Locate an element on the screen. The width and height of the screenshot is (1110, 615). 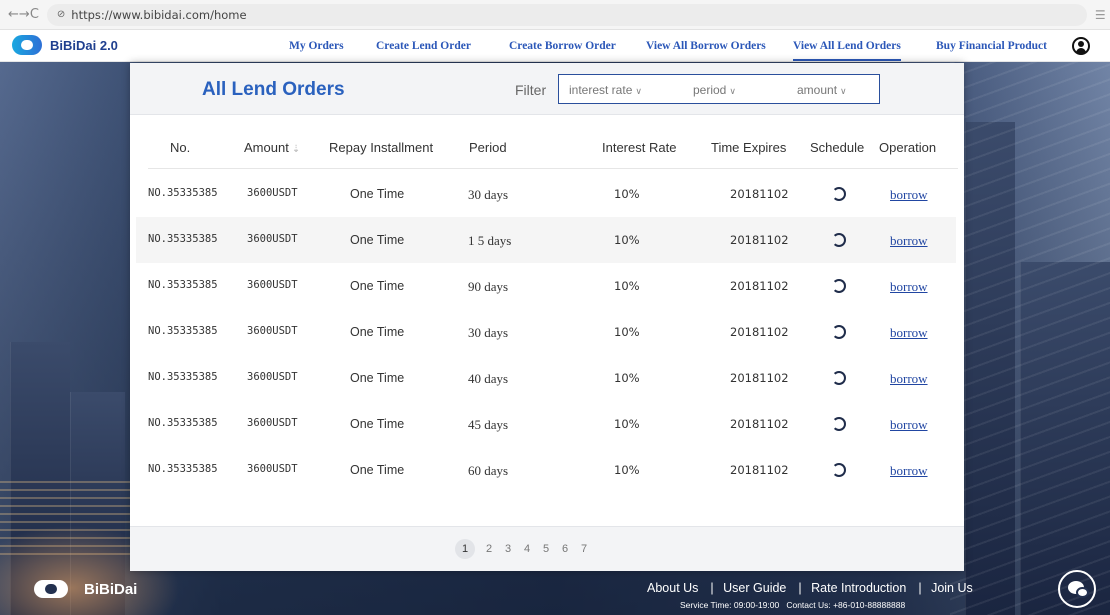
column-schedule: Schedule is located at coordinates (837, 147).